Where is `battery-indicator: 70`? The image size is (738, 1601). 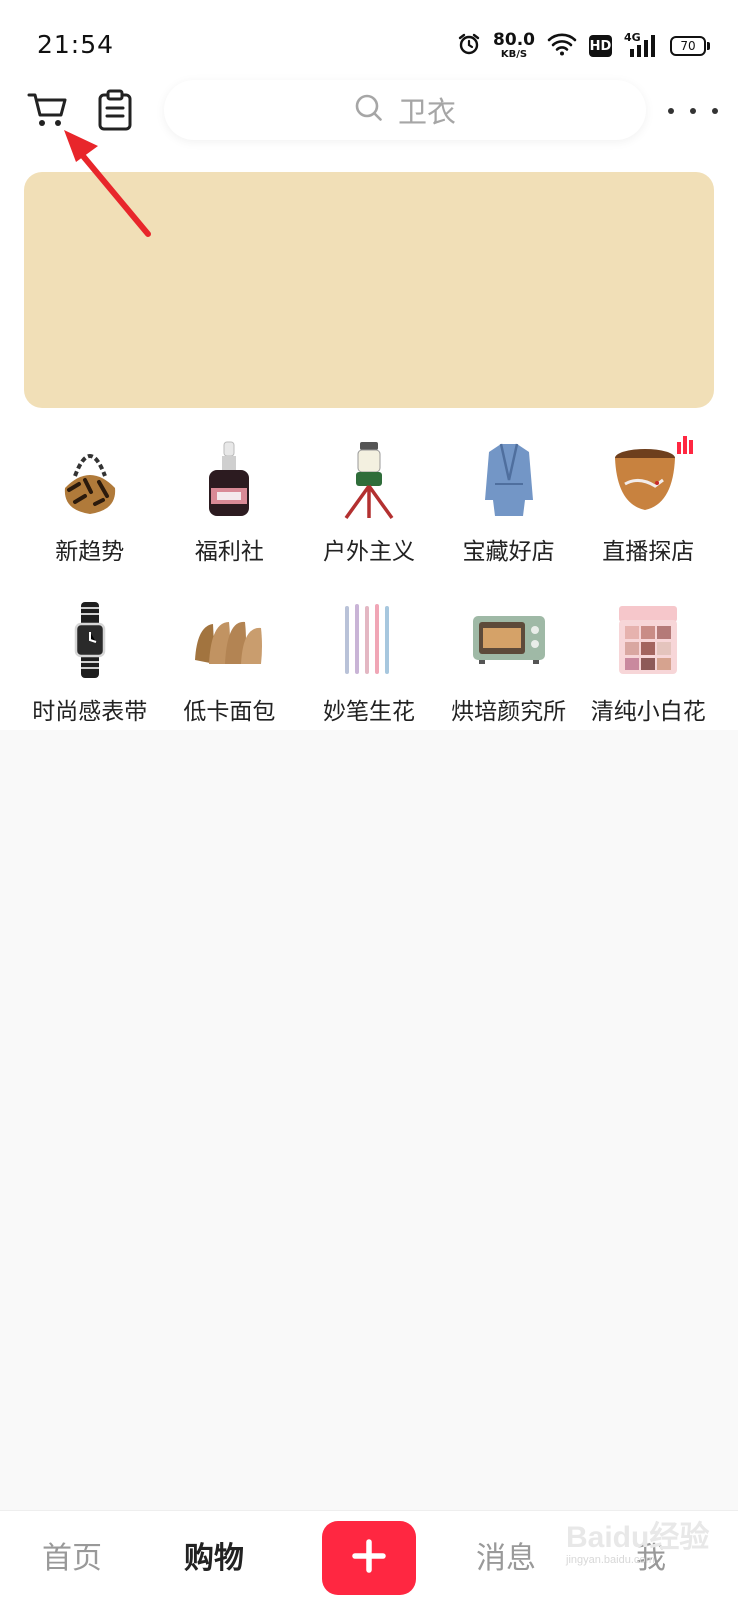 battery-indicator: 70 is located at coordinates (690, 46).